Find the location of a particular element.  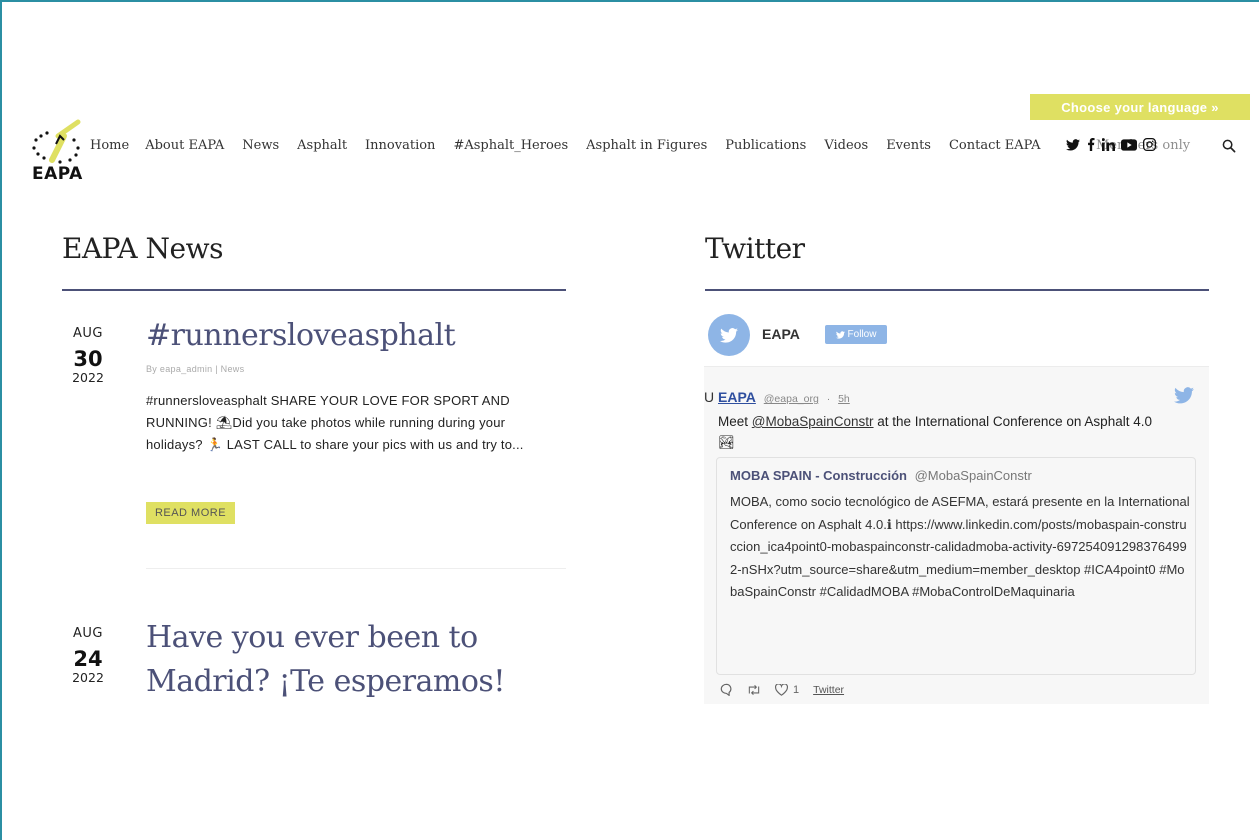

like-count: 1 is located at coordinates (796, 689).